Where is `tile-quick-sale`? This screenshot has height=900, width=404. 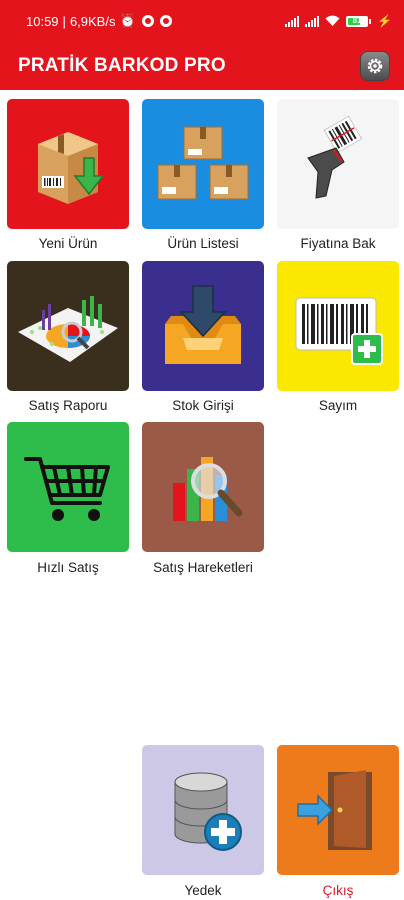
tile-quick-sale is located at coordinates (68, 487).